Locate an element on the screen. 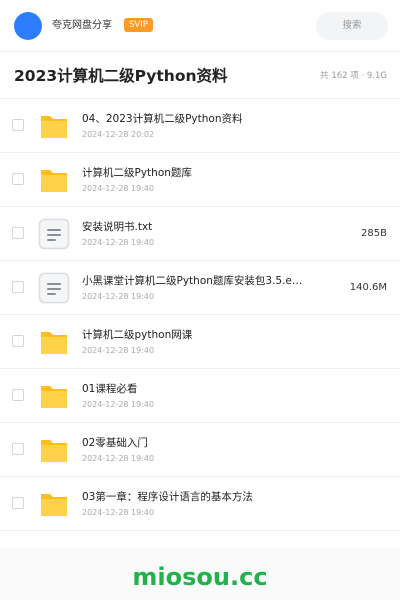 The width and height of the screenshot is (400, 600). page-title: 2023计算机二级Python资料 is located at coordinates (121, 76).